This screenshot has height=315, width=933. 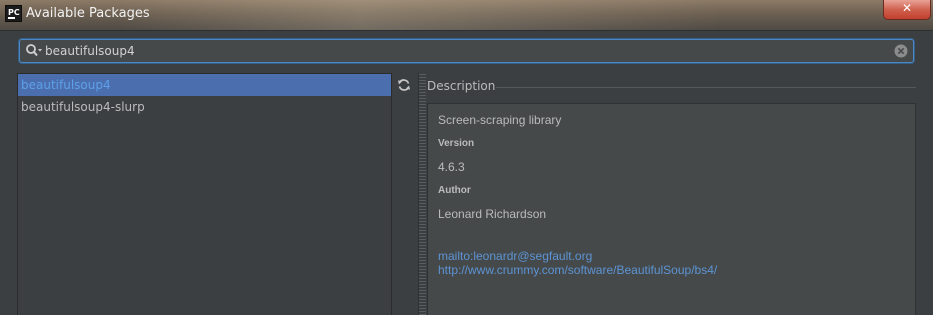 I want to click on version-label: Version, so click(x=456, y=143).